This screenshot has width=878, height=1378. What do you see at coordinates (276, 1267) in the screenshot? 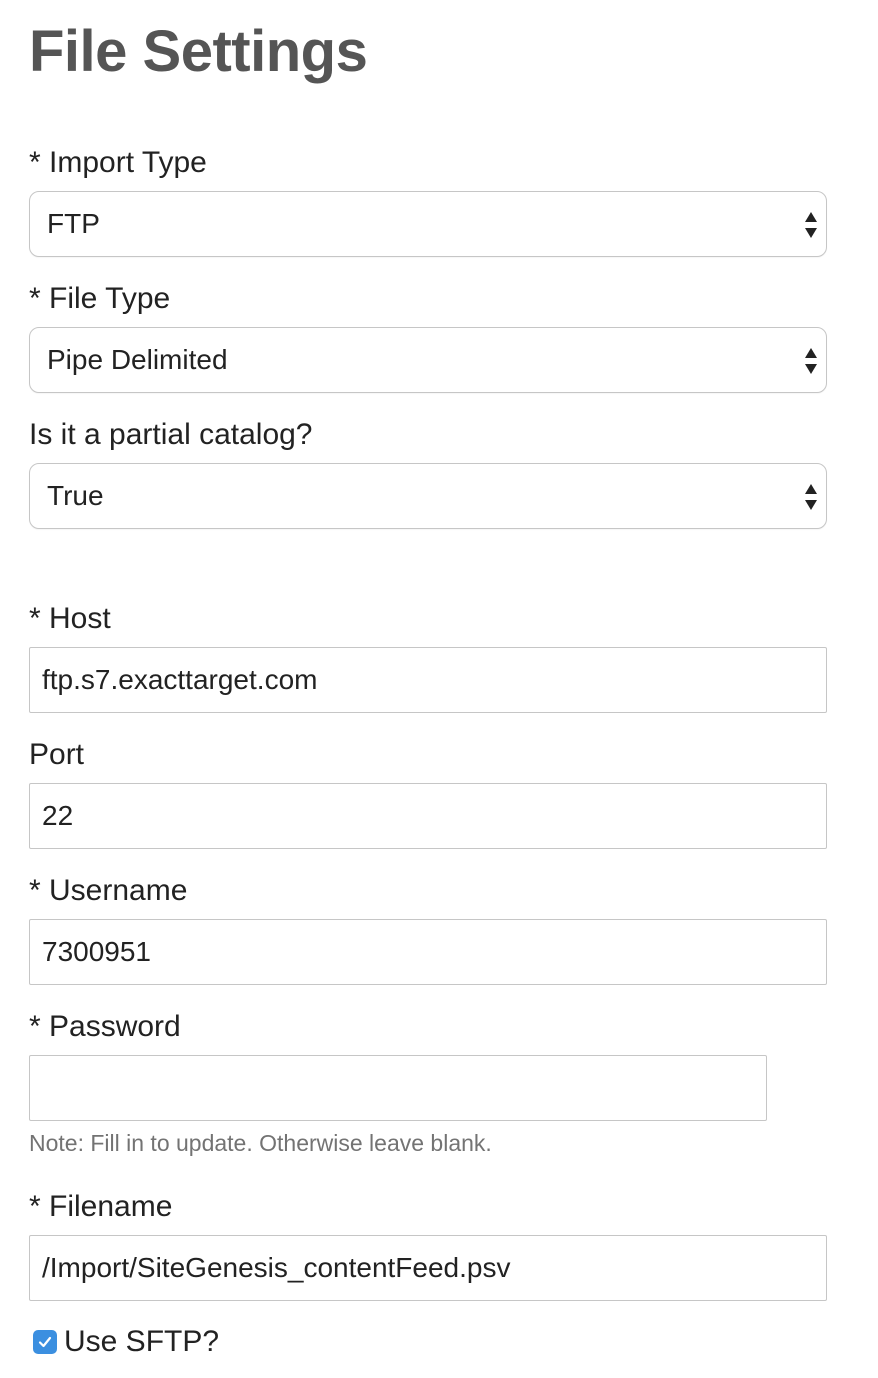
I see `filename-input-value: /Import/SiteGenesis_contentFeed.psv` at bounding box center [276, 1267].